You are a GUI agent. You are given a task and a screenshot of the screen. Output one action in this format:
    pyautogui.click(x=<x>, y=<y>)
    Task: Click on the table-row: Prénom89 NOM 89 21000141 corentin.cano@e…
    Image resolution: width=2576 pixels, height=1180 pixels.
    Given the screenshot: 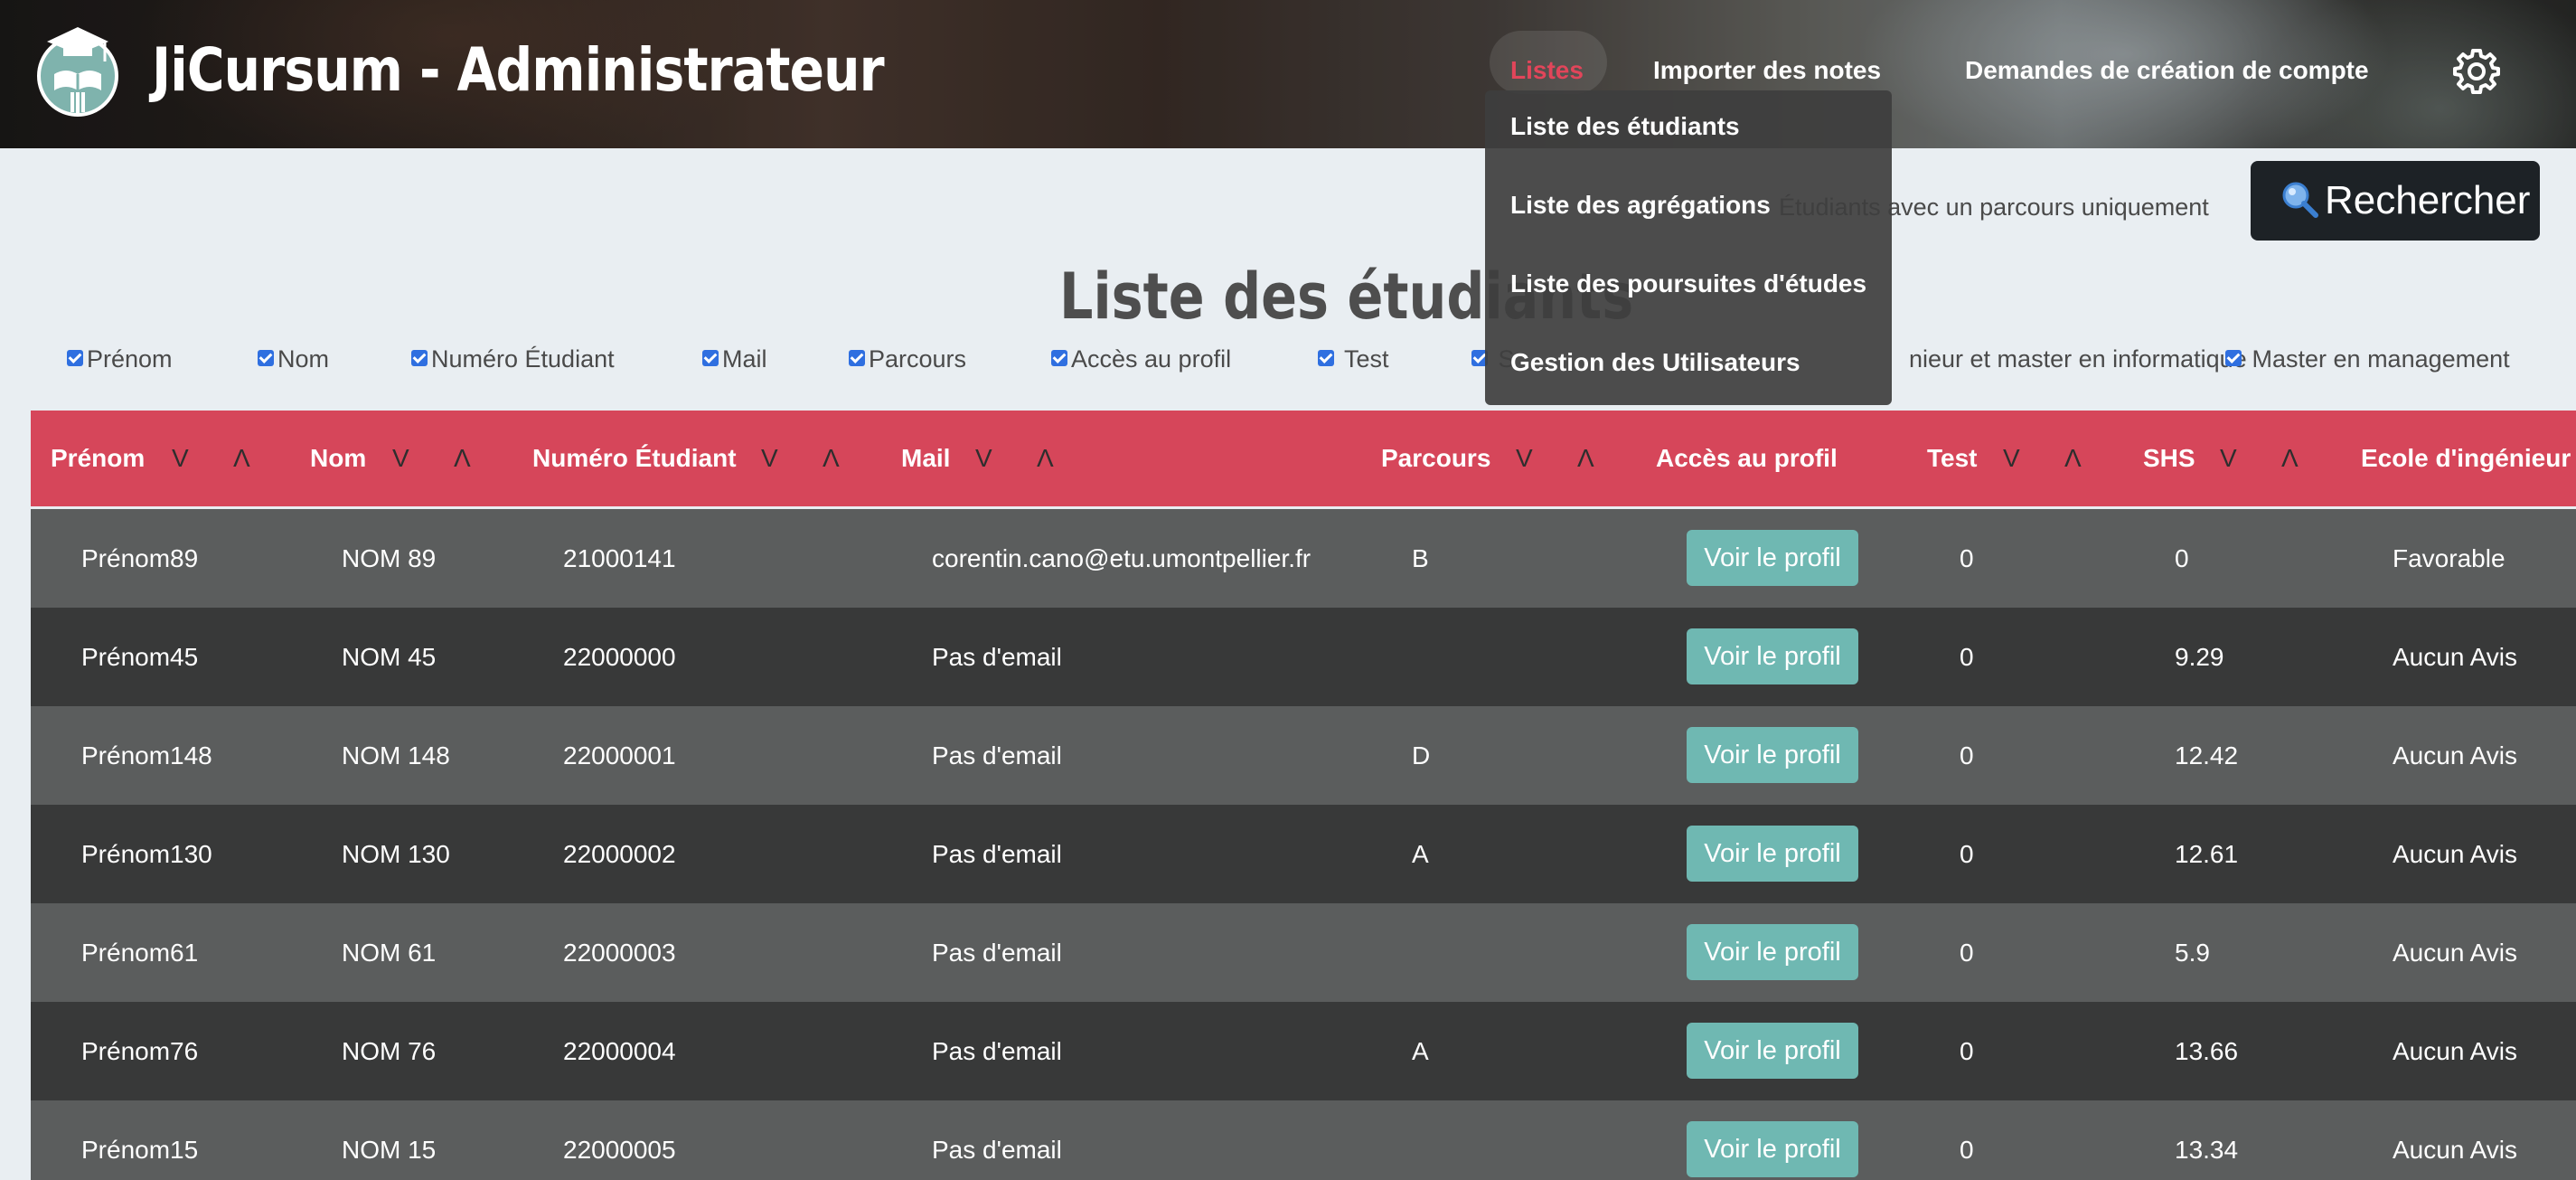 What is the action you would take?
    pyautogui.click(x=1304, y=558)
    